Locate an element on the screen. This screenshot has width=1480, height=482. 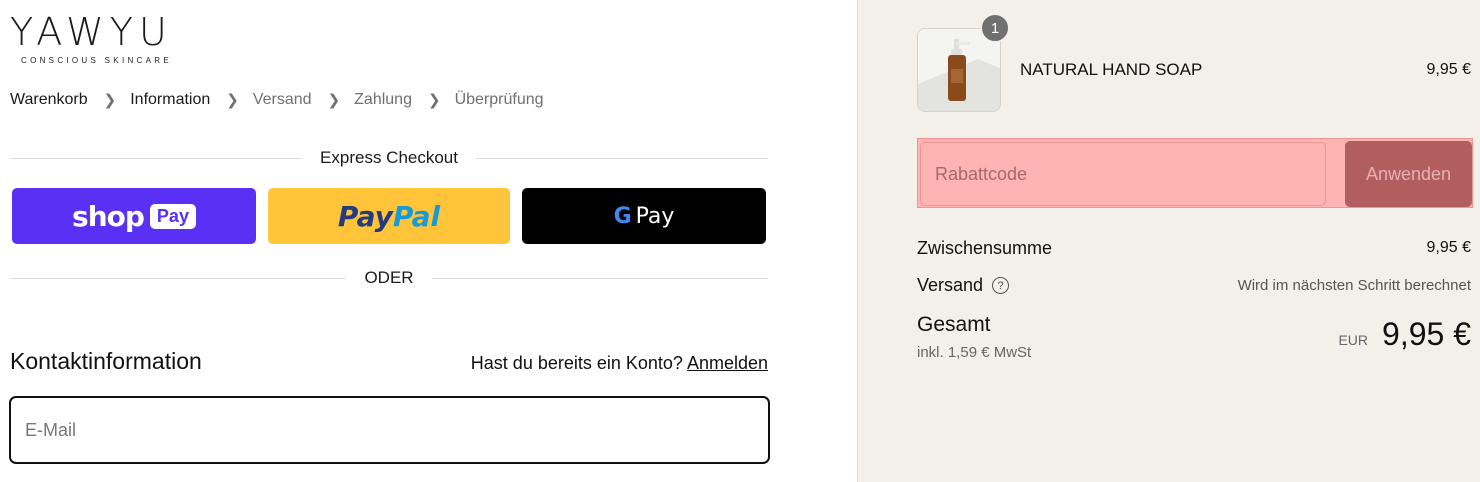
breadcrumb-cart: Warenkorb is located at coordinates (49, 100).